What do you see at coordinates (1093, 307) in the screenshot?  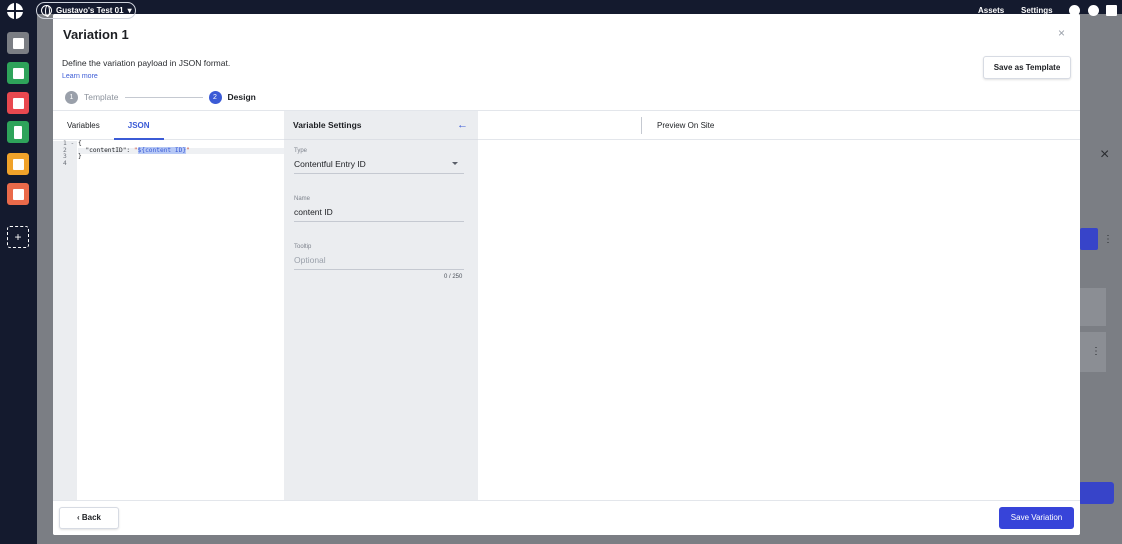 I see `background-card` at bounding box center [1093, 307].